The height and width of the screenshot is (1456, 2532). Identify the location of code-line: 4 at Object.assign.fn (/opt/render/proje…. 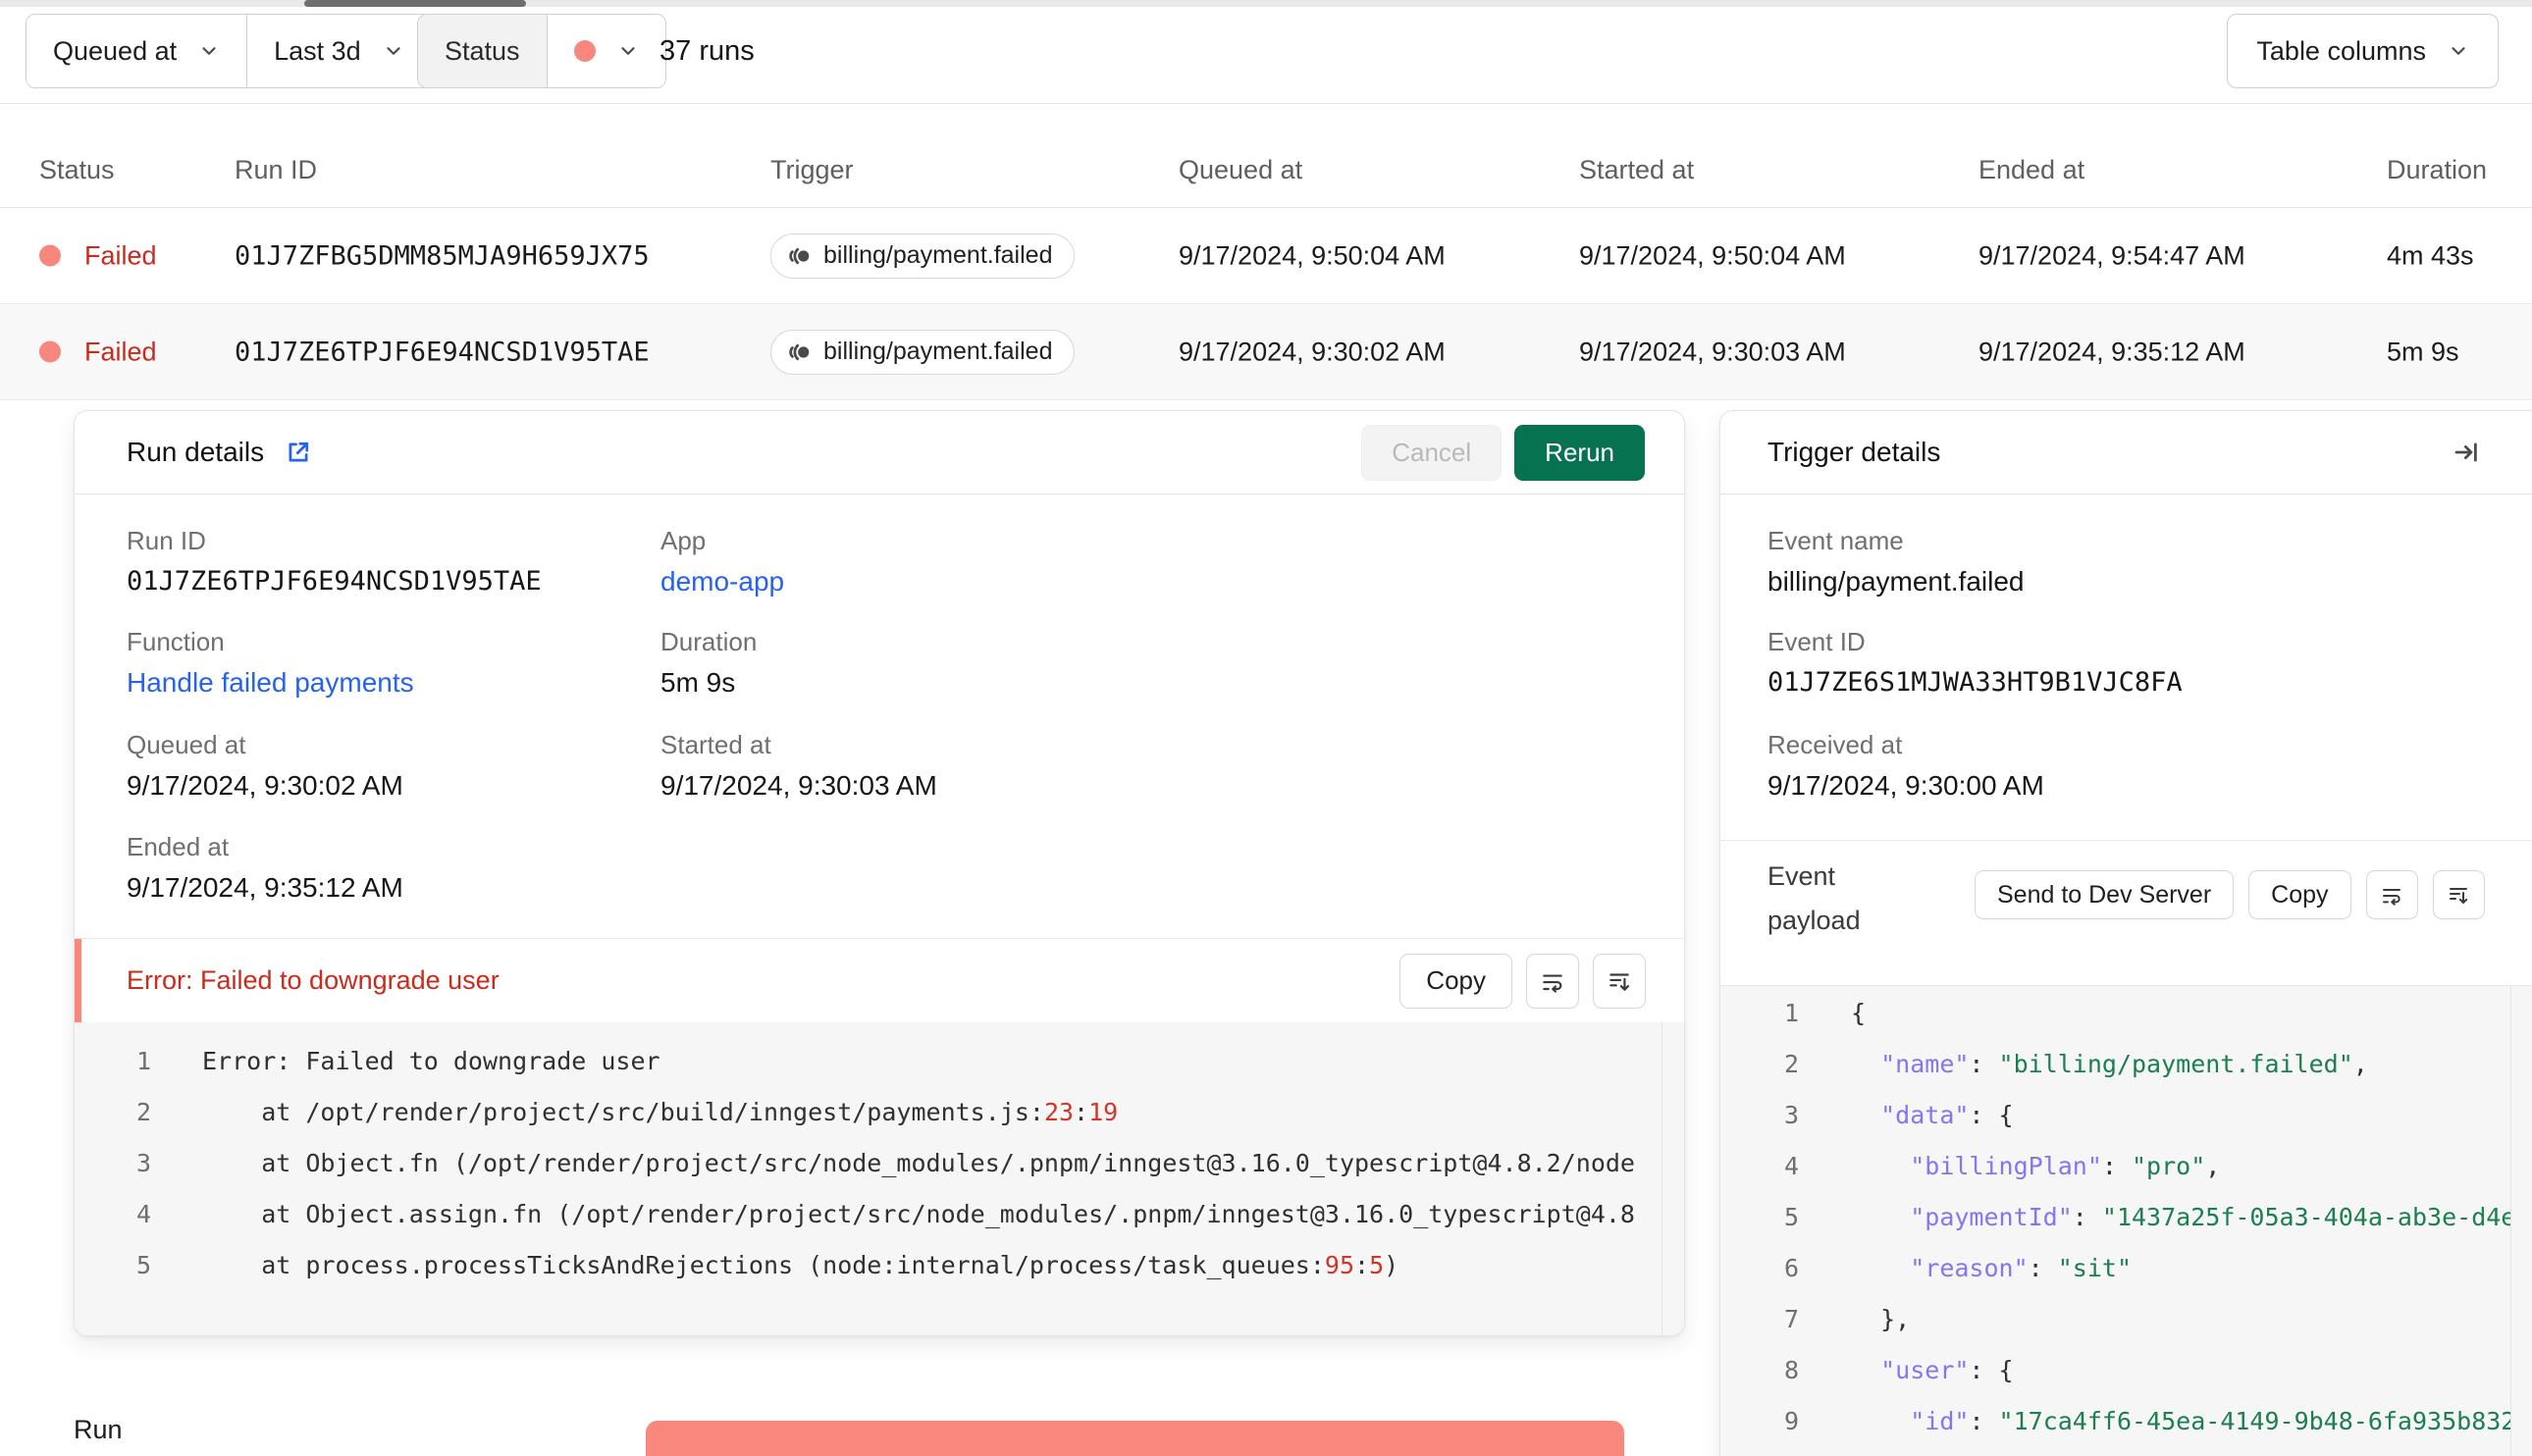
(879, 1214).